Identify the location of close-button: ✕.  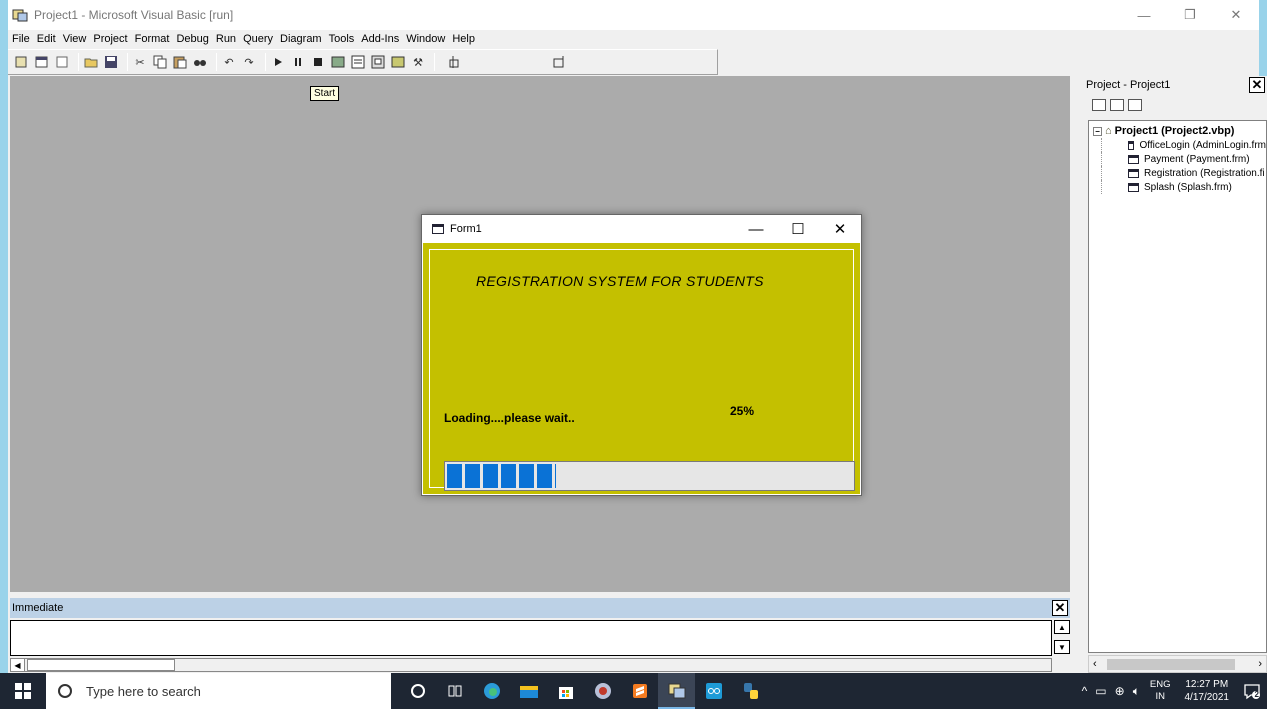
(1236, 15).